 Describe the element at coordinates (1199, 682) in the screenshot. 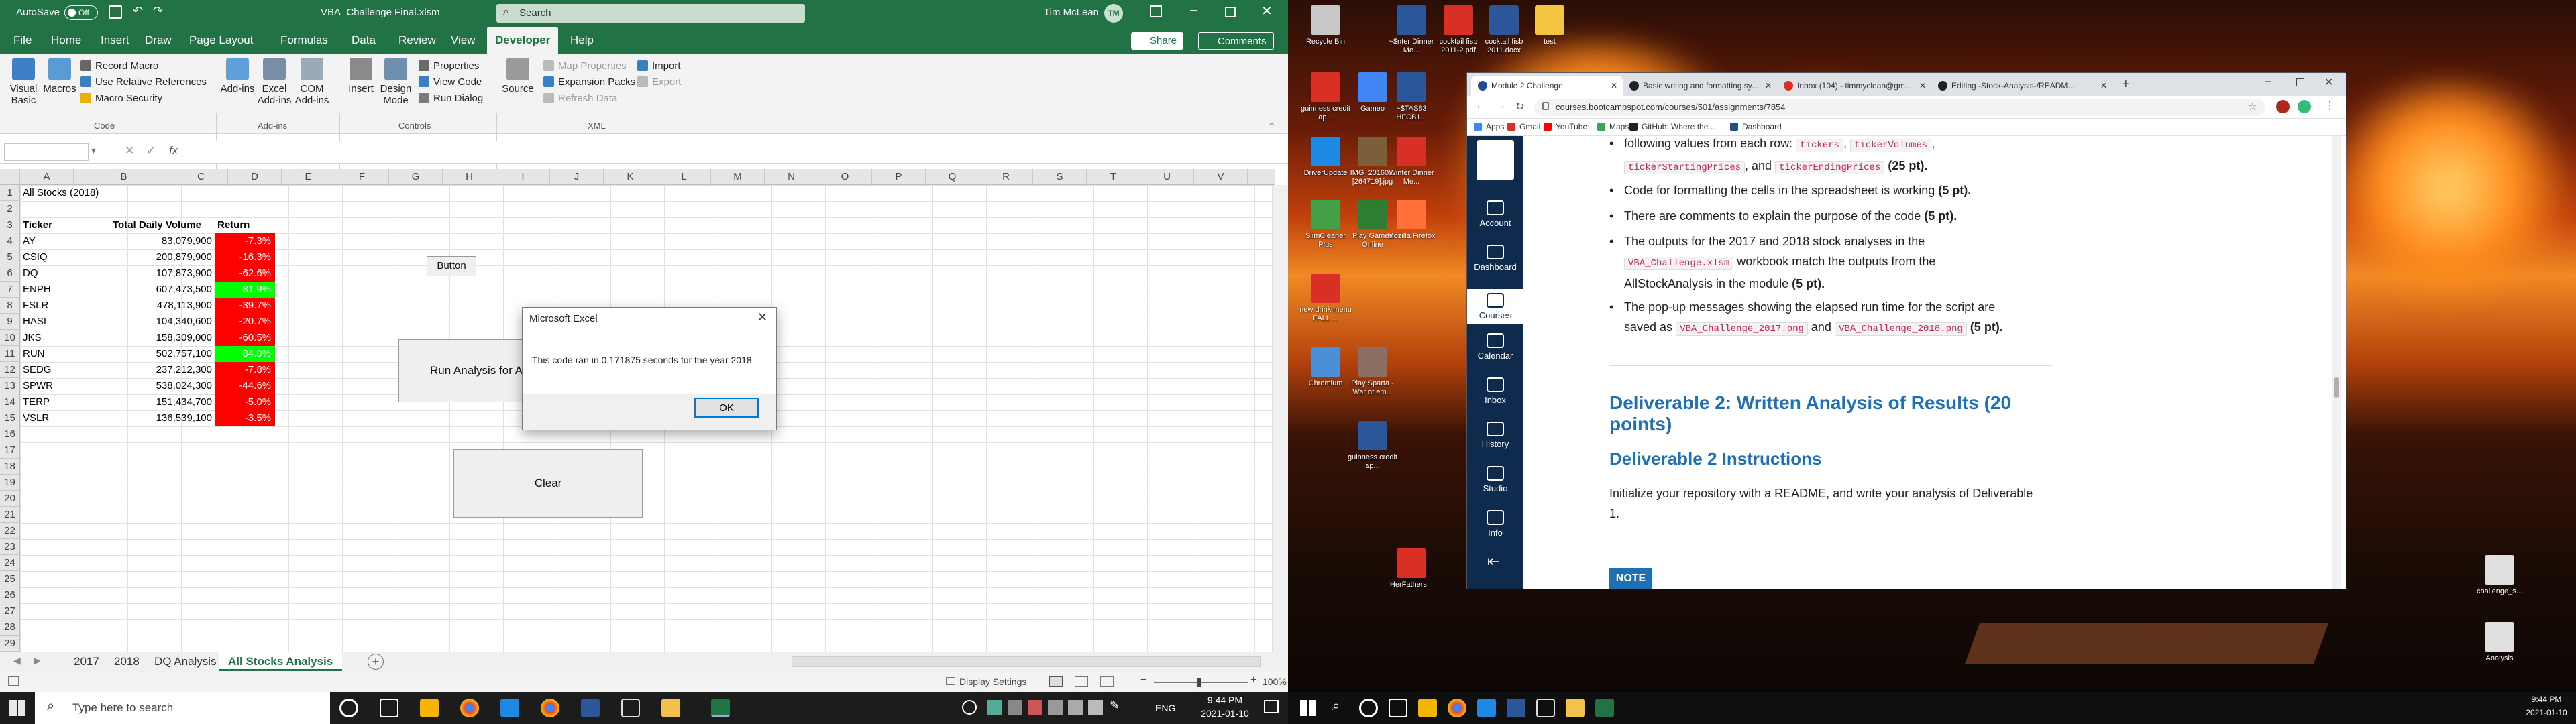

I see `zoom-slider-thumb` at that location.